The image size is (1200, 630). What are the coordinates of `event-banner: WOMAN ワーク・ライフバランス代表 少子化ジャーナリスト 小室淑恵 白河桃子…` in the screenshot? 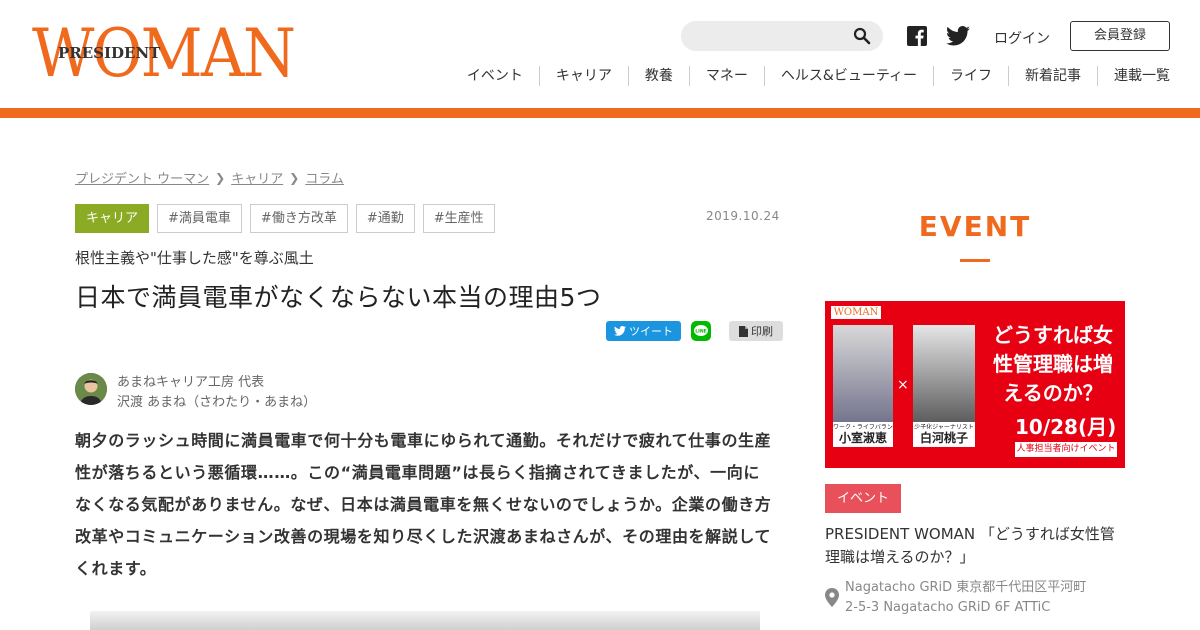 It's located at (975, 384).